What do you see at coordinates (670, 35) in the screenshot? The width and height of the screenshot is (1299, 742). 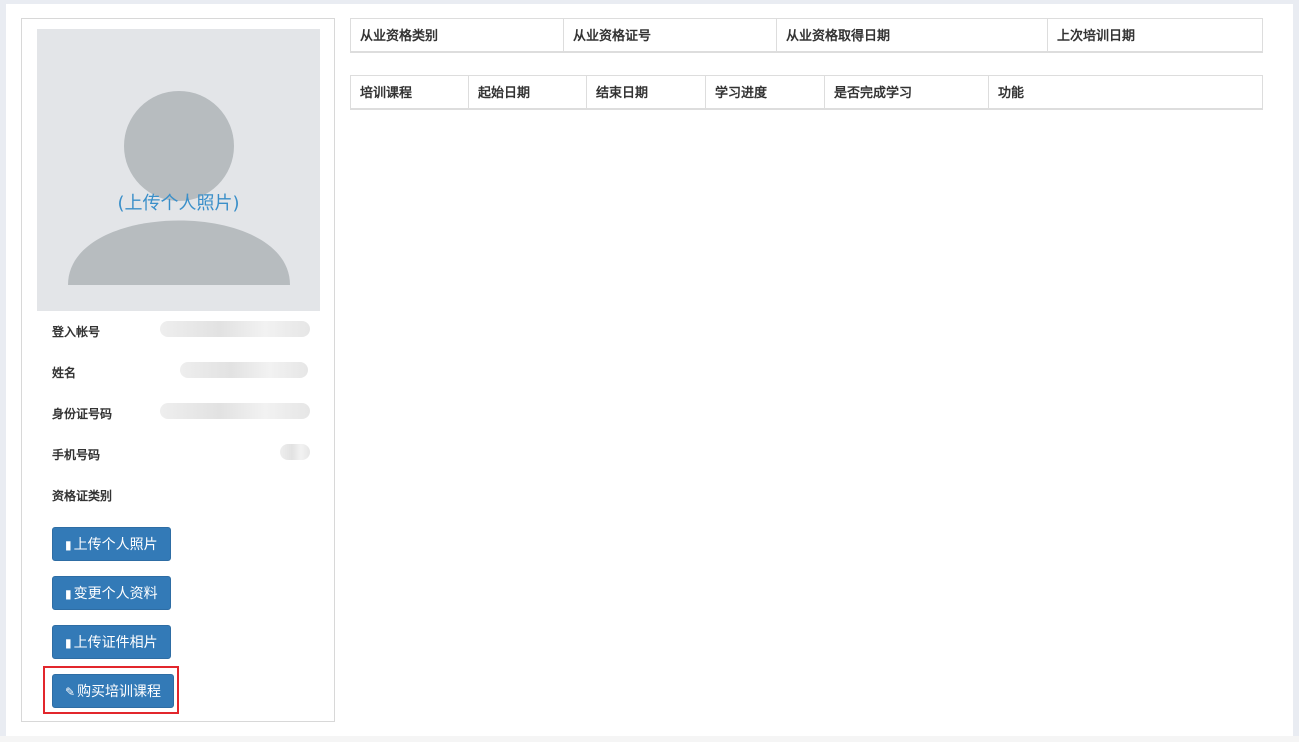 I see `qualification-number-header: 从业资格证号` at bounding box center [670, 35].